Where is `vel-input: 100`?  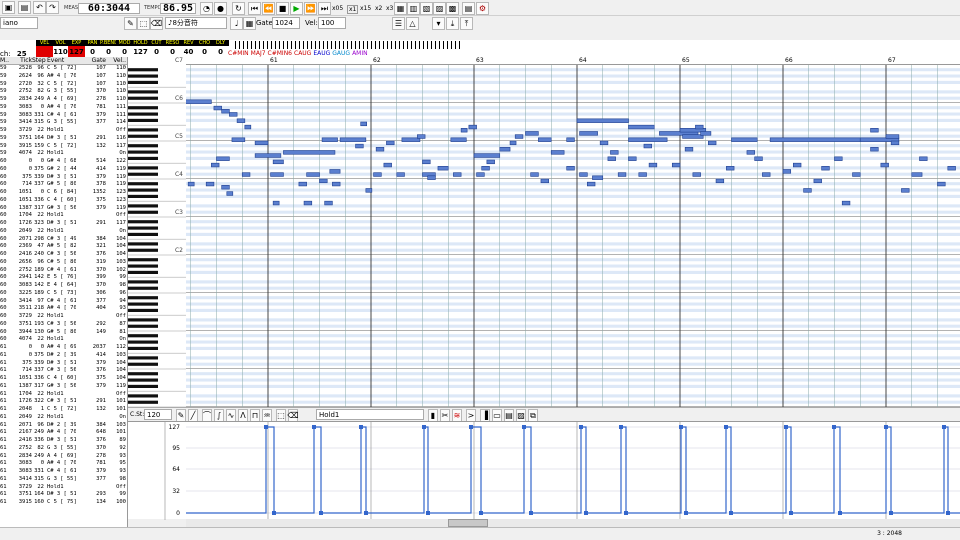 vel-input: 100 is located at coordinates (332, 23).